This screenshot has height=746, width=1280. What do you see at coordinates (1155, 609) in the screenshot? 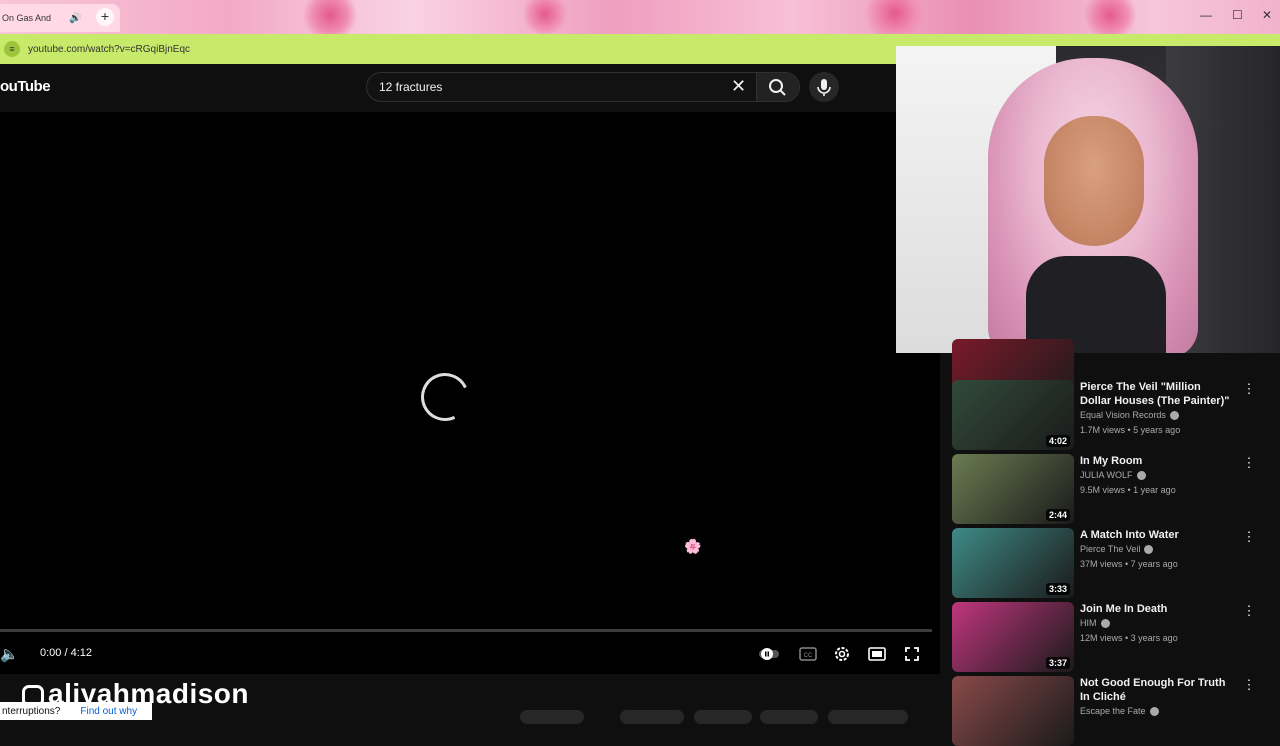
I see `video-title: Join Me In Death` at bounding box center [1155, 609].